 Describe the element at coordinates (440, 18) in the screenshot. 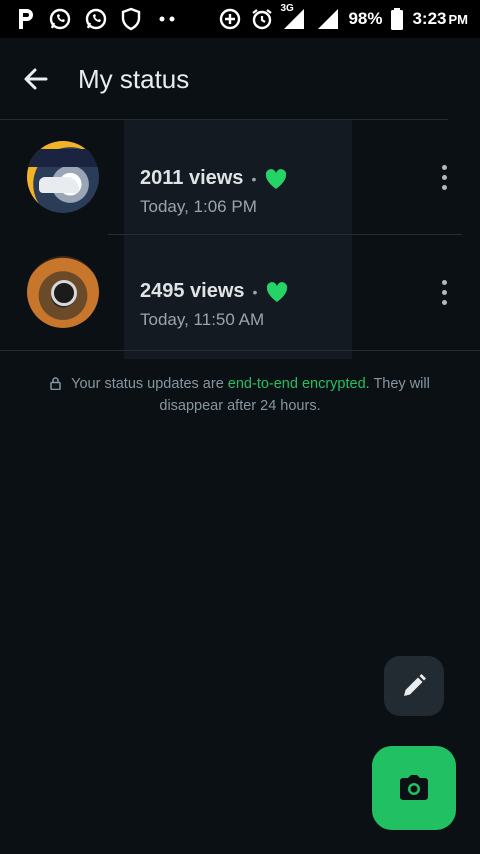

I see `clock: 3:23 PM` at that location.